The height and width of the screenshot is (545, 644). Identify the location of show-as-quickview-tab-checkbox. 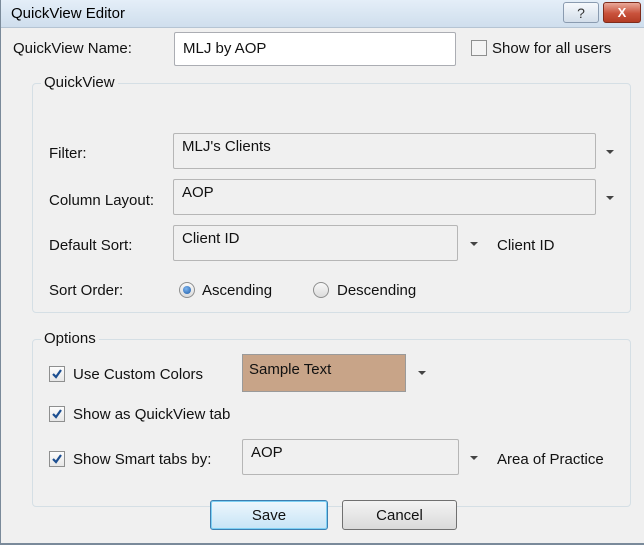
(57, 414).